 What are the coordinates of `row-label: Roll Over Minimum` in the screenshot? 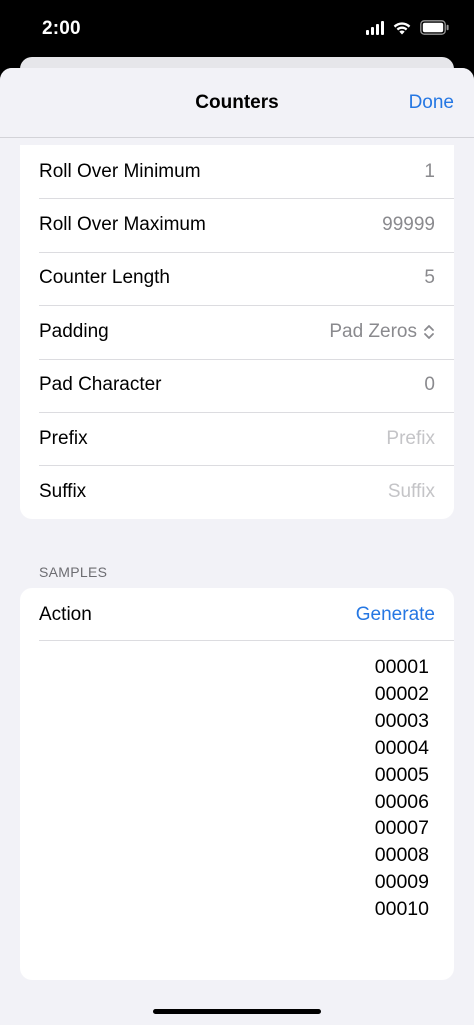 It's located at (120, 171).